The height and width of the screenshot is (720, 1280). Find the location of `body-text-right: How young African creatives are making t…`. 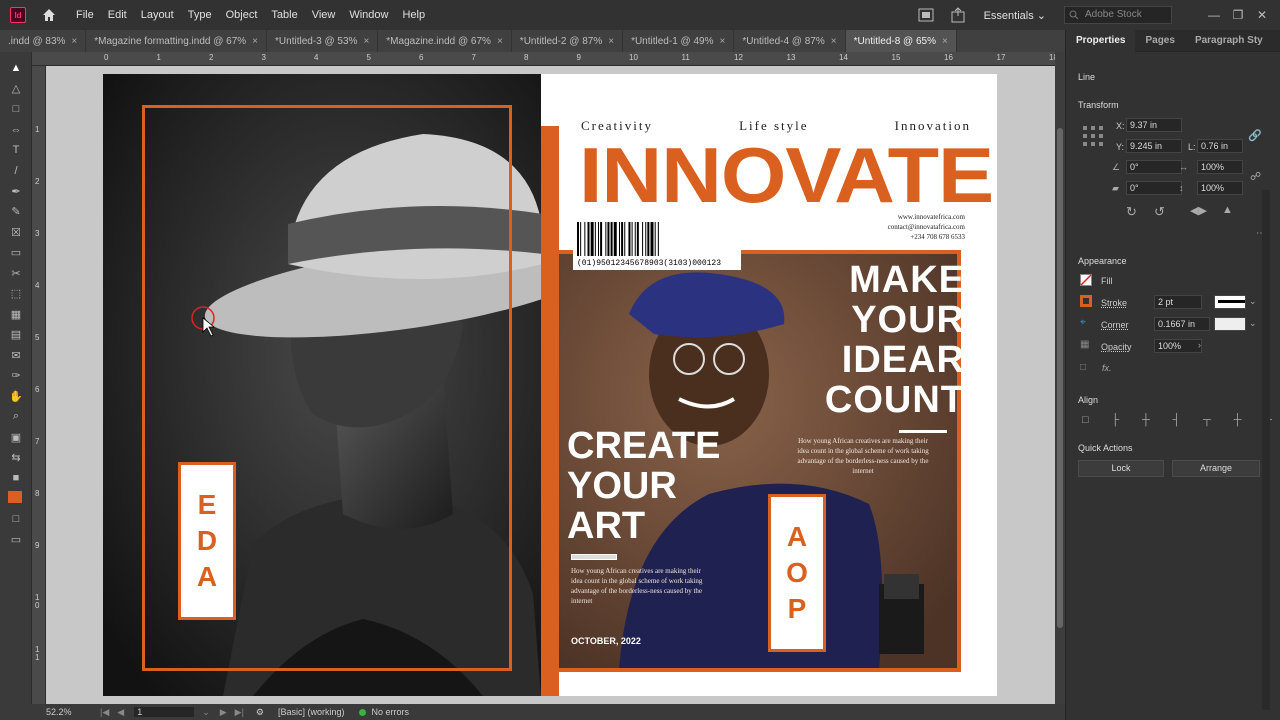

body-text-right: How young African creatives are making t… is located at coordinates (863, 456).